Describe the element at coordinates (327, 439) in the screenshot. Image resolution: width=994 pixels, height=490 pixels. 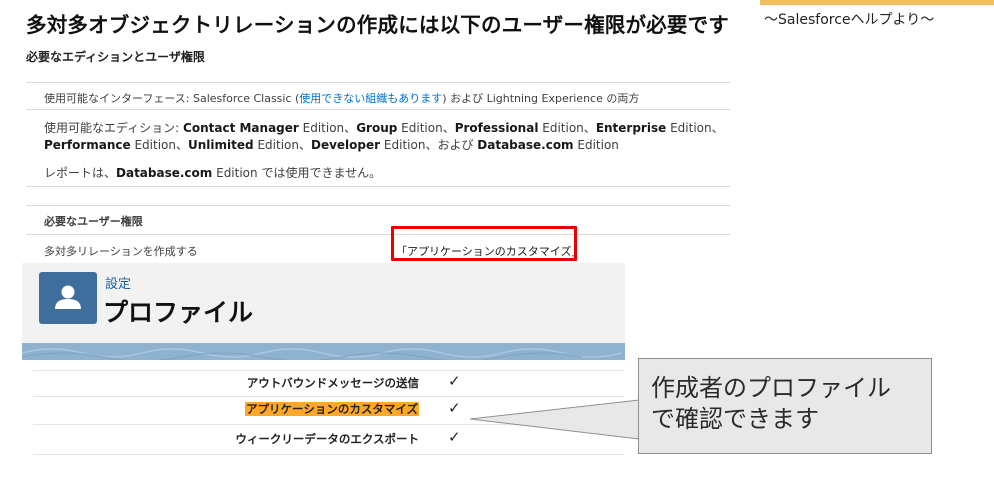
I see `permission-label: ウィークリーデータのエクスポート` at that location.